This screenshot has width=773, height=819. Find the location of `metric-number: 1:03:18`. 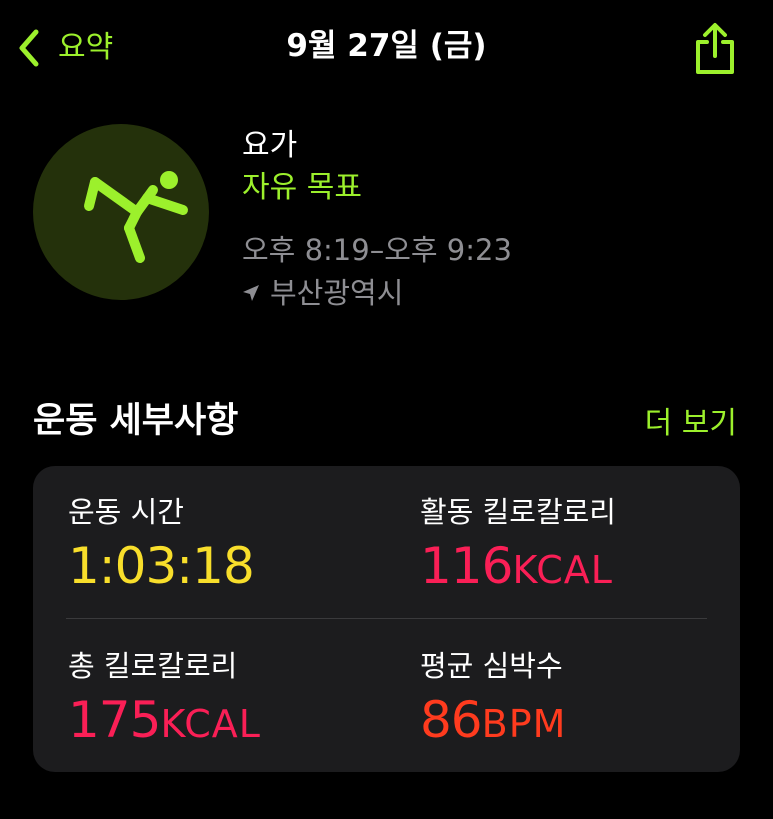

metric-number: 1:03:18 is located at coordinates (161, 566).